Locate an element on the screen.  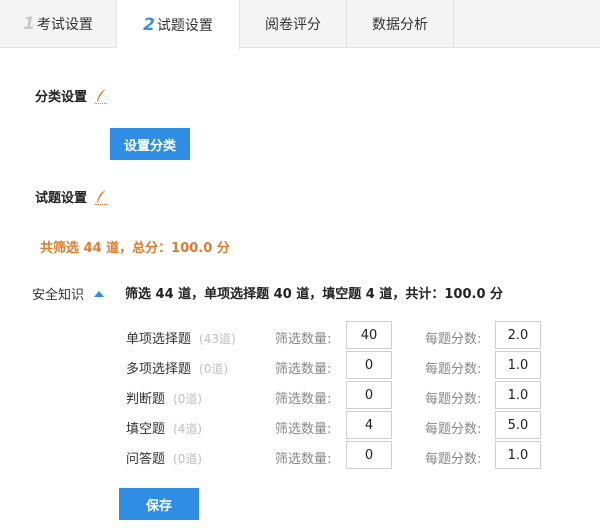
total-summary: 共筛选 44 道，总分：100.0 分 is located at coordinates (135, 248).